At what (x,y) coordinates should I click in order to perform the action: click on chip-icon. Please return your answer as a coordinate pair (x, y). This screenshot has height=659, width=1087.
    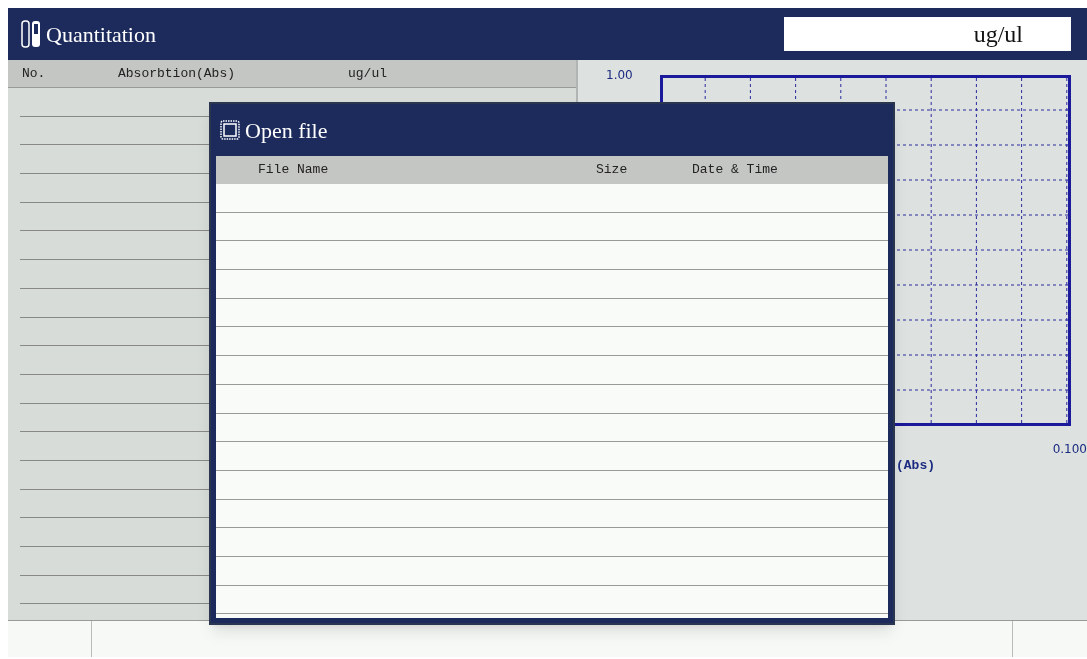
    Looking at the image, I should click on (230, 130).